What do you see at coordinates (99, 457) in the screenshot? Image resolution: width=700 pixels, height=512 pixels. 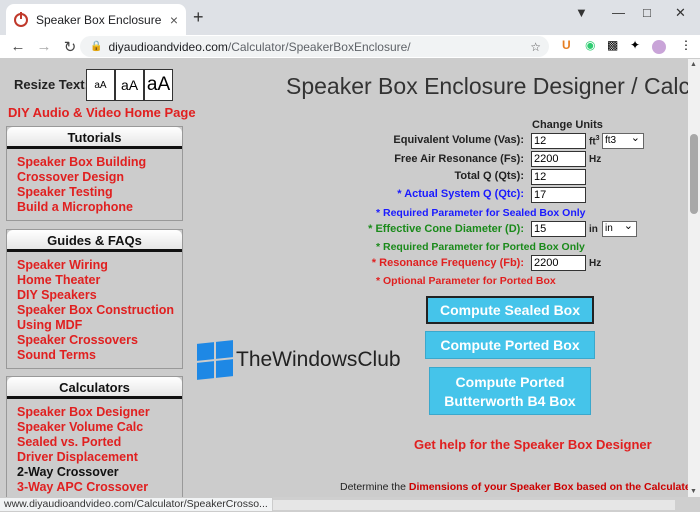 I see `sidebar-link: Driver Displacement` at bounding box center [99, 457].